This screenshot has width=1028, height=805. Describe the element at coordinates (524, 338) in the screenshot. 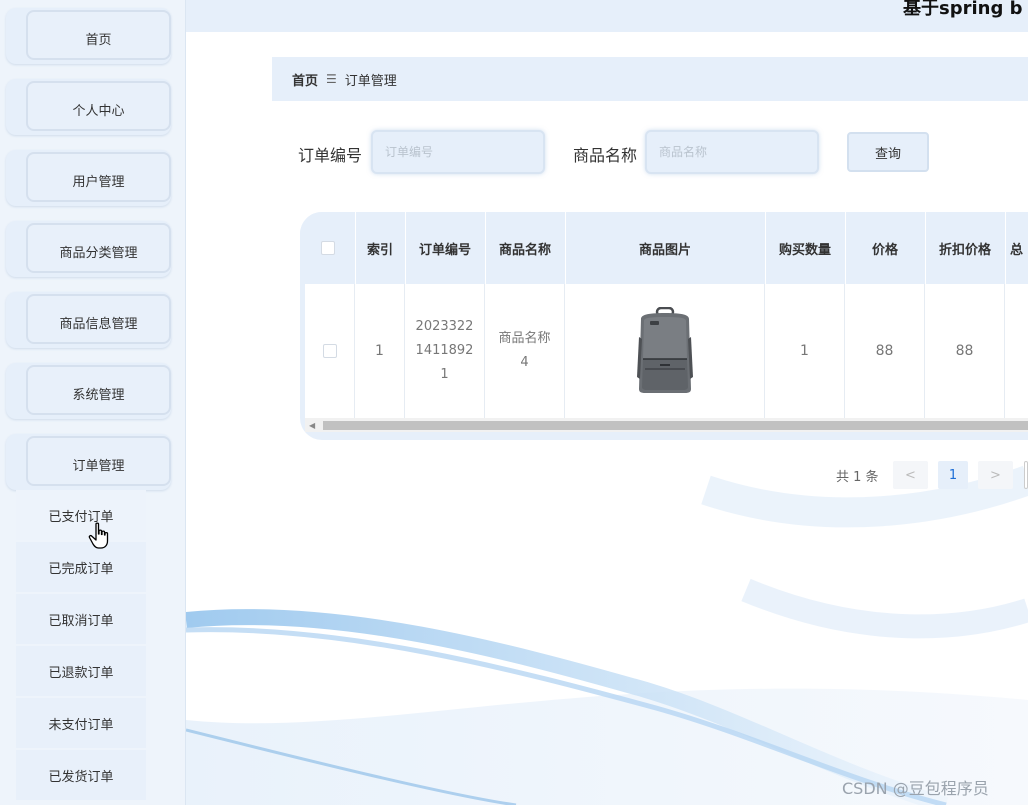

I see `product-name-line: 商品名称` at that location.